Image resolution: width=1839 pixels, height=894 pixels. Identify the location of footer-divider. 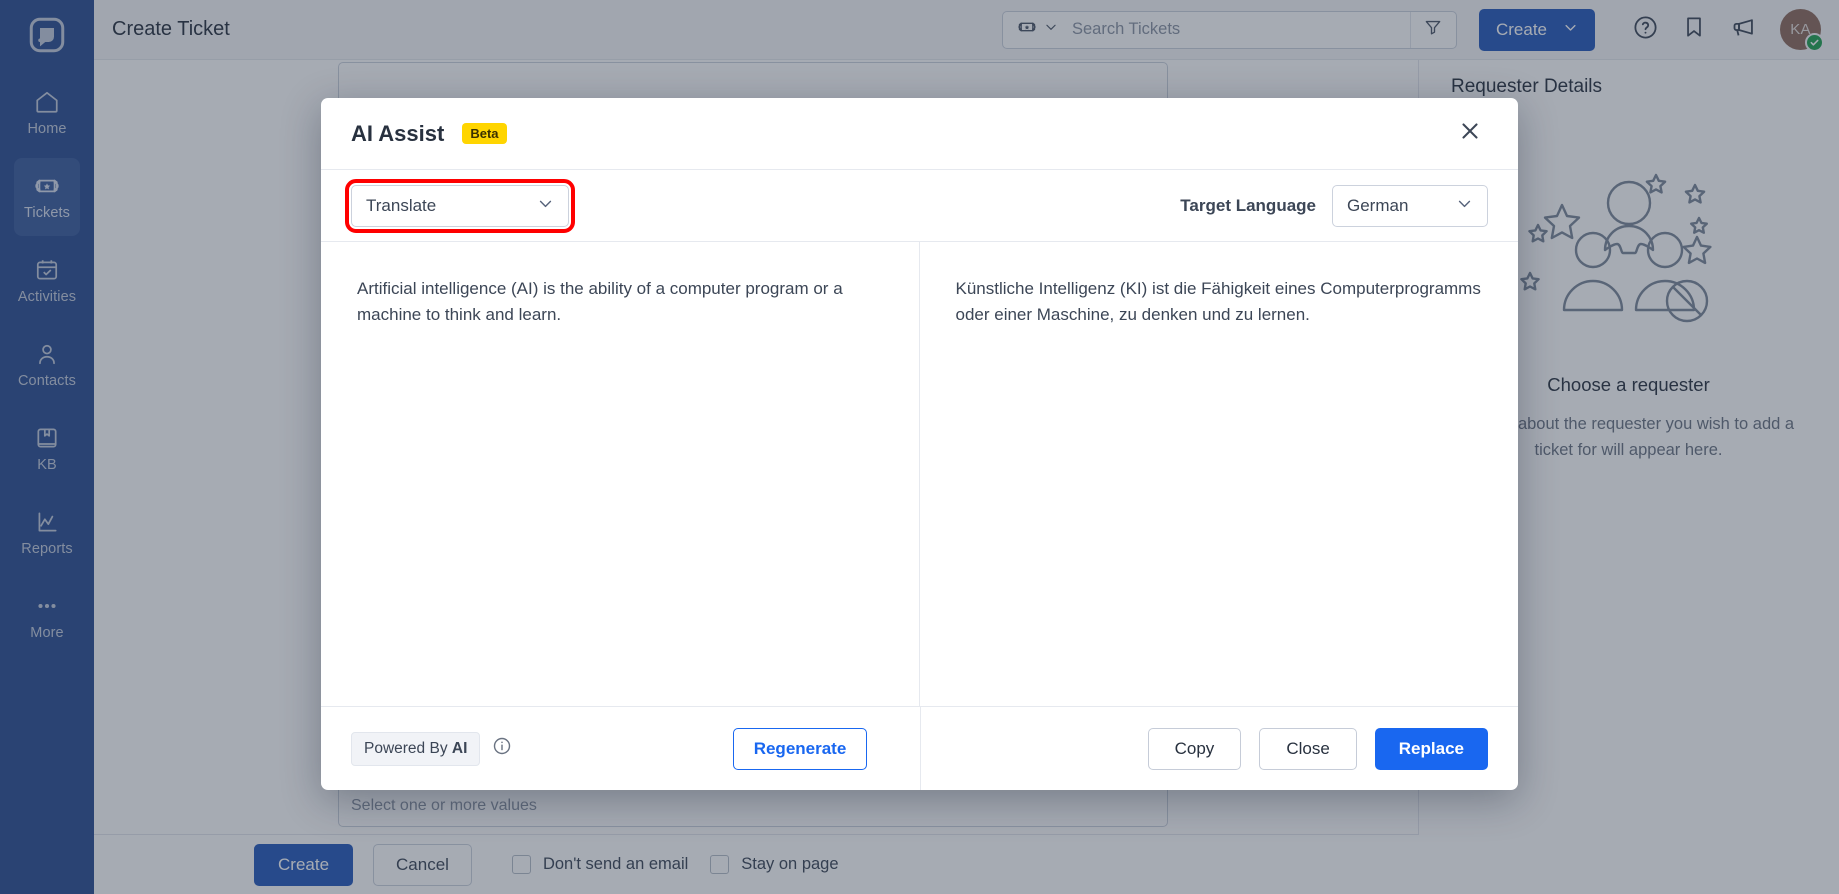
(920, 748).